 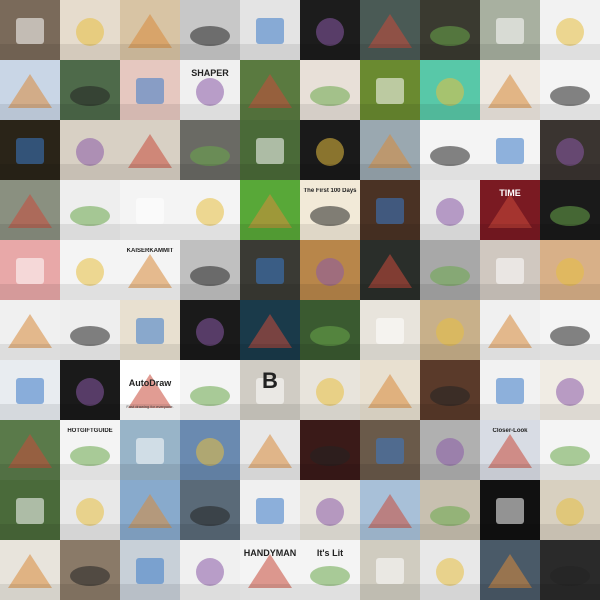 I want to click on tile-white-blob, so click(x=210, y=270).